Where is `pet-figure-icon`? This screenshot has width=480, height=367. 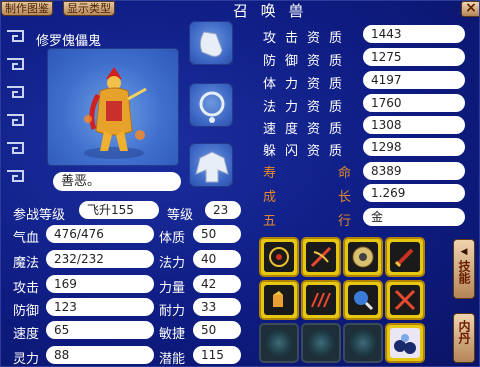 pet-figure-icon is located at coordinates (115, 113).